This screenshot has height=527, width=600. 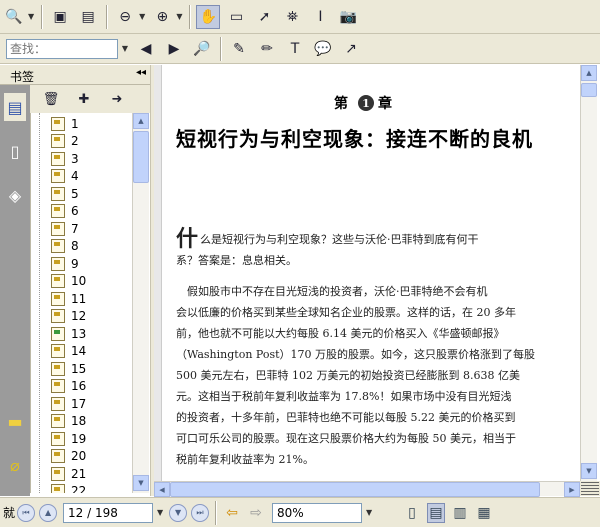 I want to click on bookmark-item: 7, so click(x=58, y=228).